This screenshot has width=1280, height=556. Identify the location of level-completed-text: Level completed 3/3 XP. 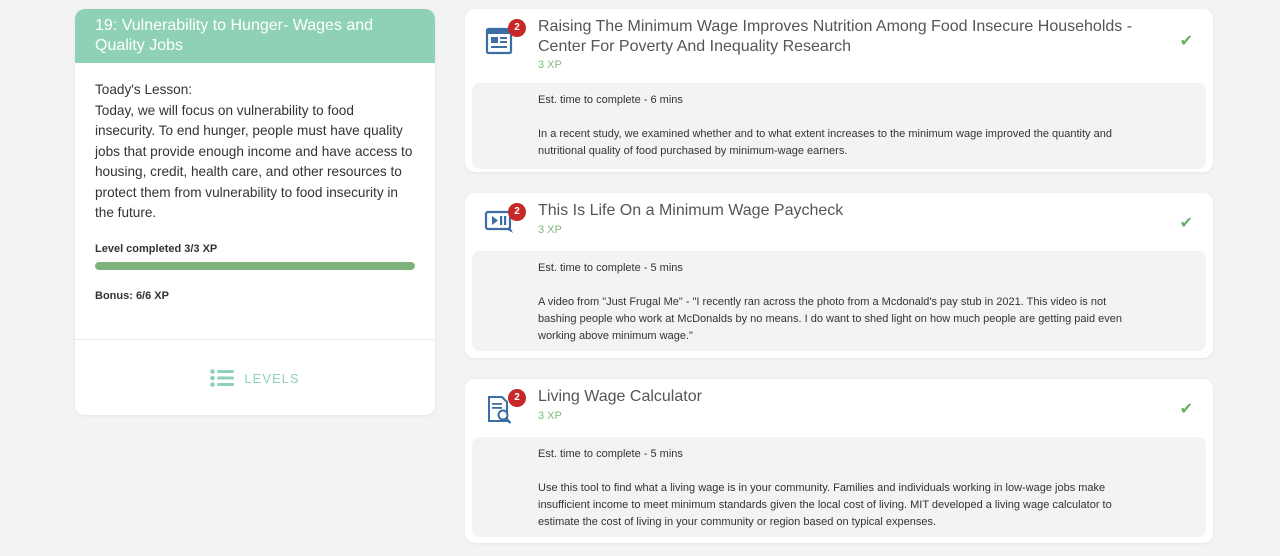
(156, 248).